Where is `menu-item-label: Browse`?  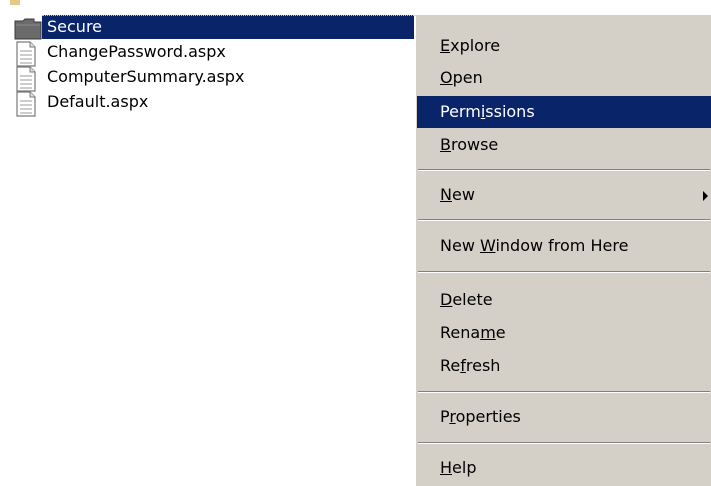
menu-item-label: Browse is located at coordinates (469, 144).